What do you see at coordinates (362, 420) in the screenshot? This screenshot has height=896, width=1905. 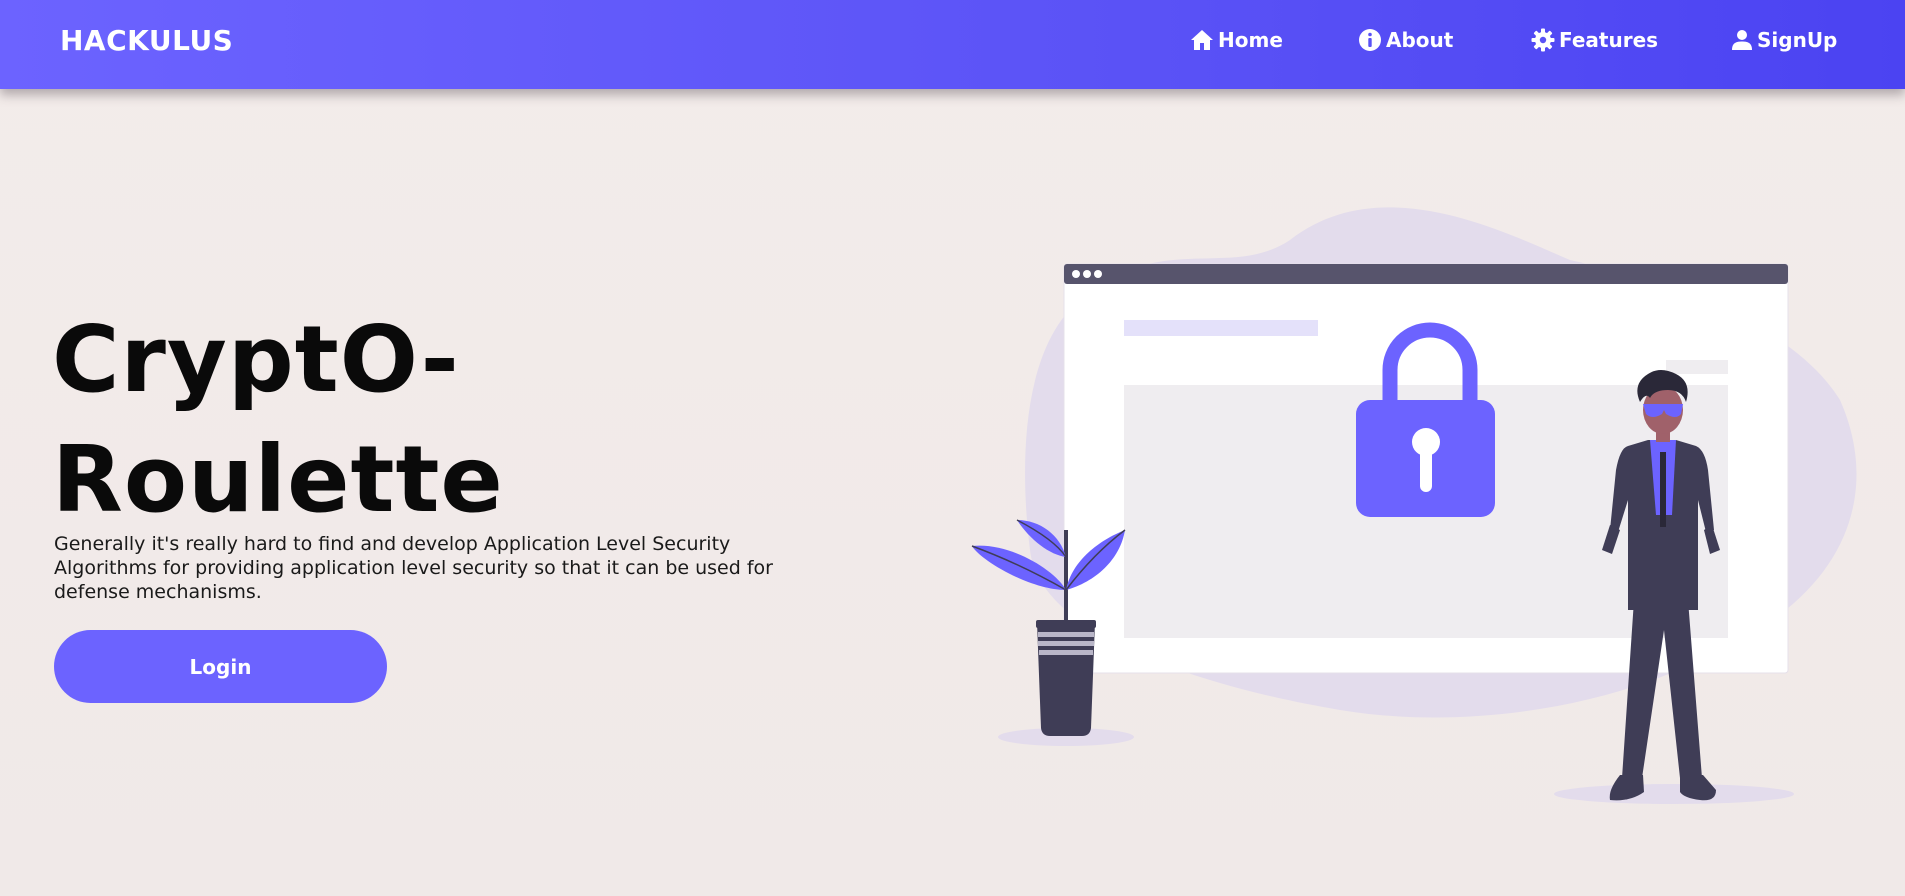 I see `hero-title: CryptO- Roulette` at bounding box center [362, 420].